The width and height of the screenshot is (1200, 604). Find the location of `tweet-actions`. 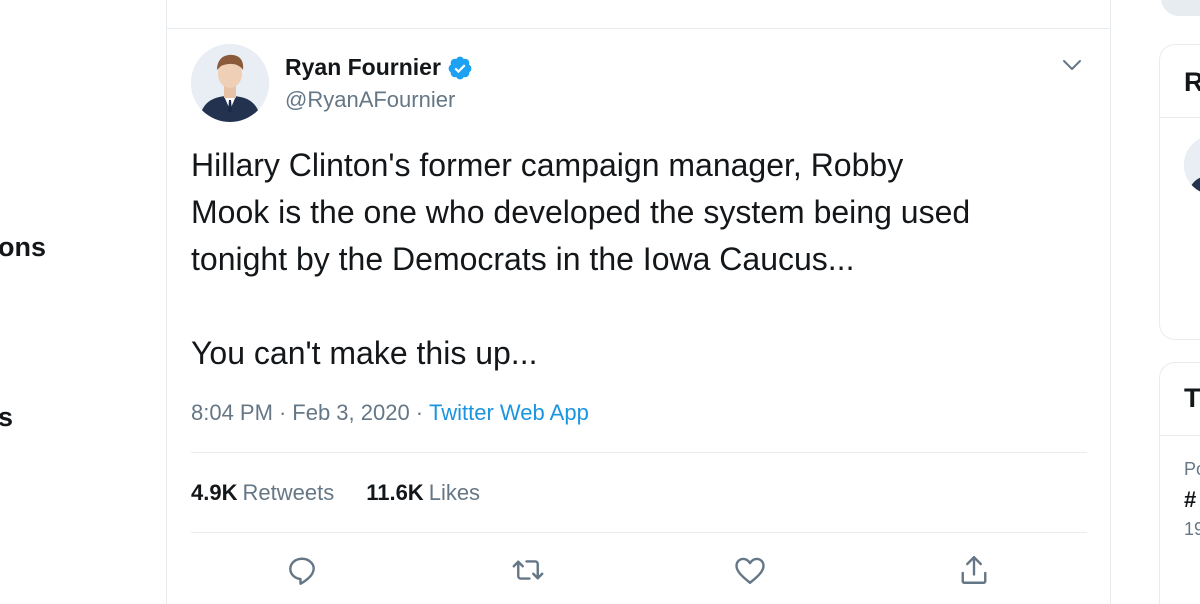

tweet-actions is located at coordinates (638, 572).